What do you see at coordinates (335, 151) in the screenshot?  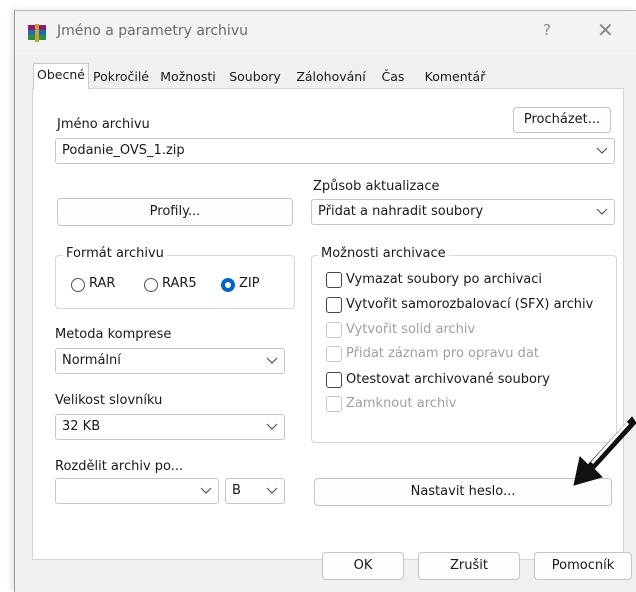 I see `archive-name-input: Podanie_OVS_1.zip` at bounding box center [335, 151].